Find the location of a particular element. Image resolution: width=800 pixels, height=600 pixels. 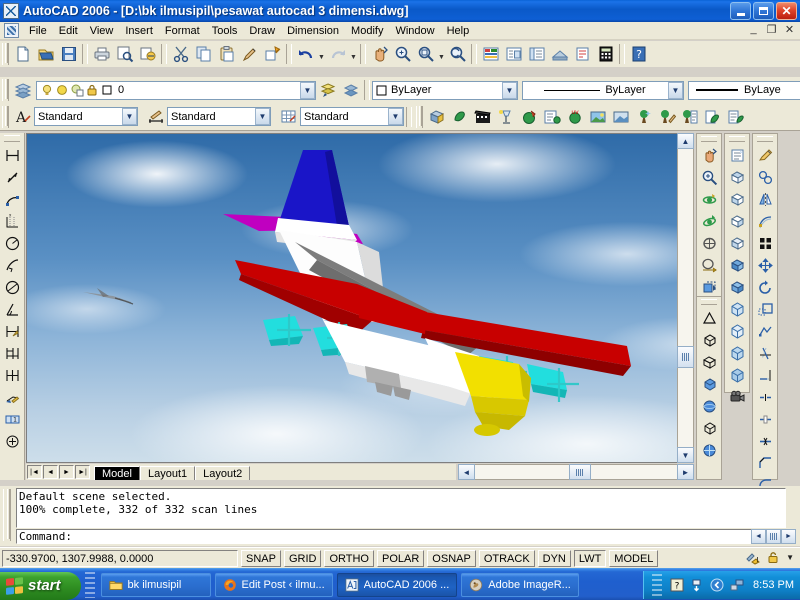

front-view-icon is located at coordinates (737, 265).